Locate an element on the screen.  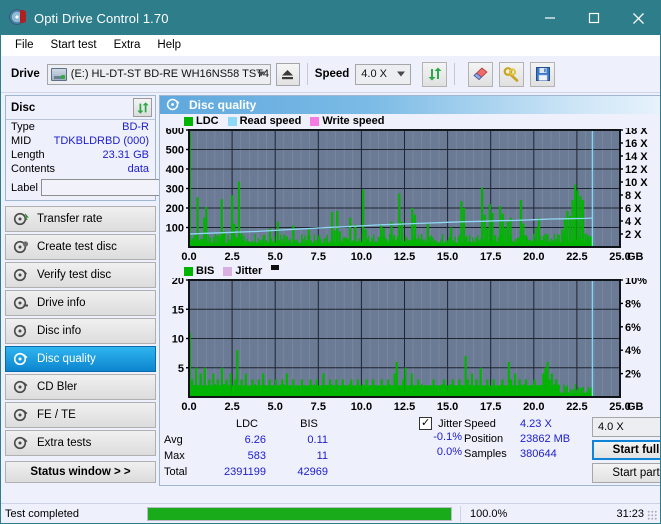
save-button is located at coordinates (543, 74).